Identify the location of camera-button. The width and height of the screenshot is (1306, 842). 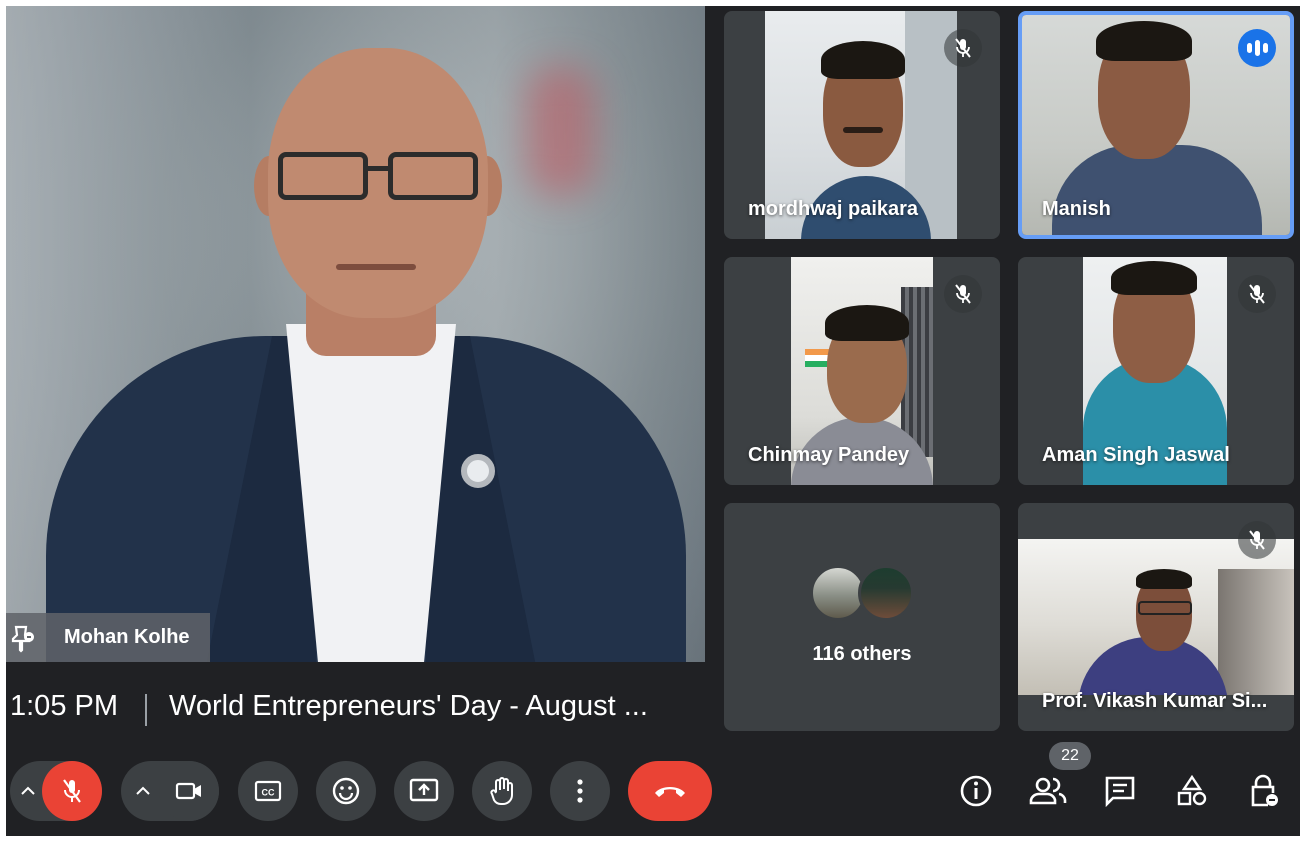
(189, 791).